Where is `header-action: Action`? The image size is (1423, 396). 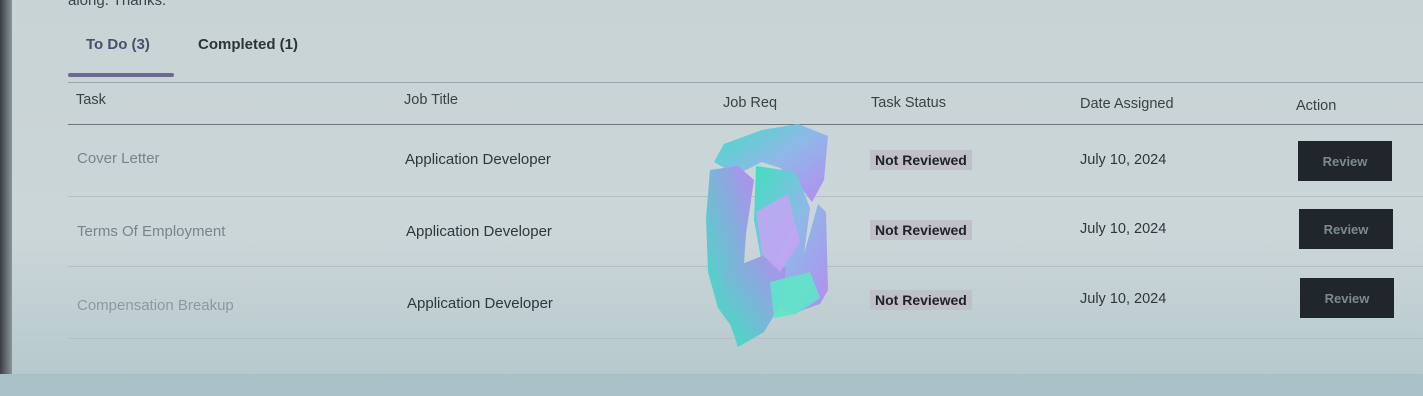
header-action: Action is located at coordinates (1316, 106).